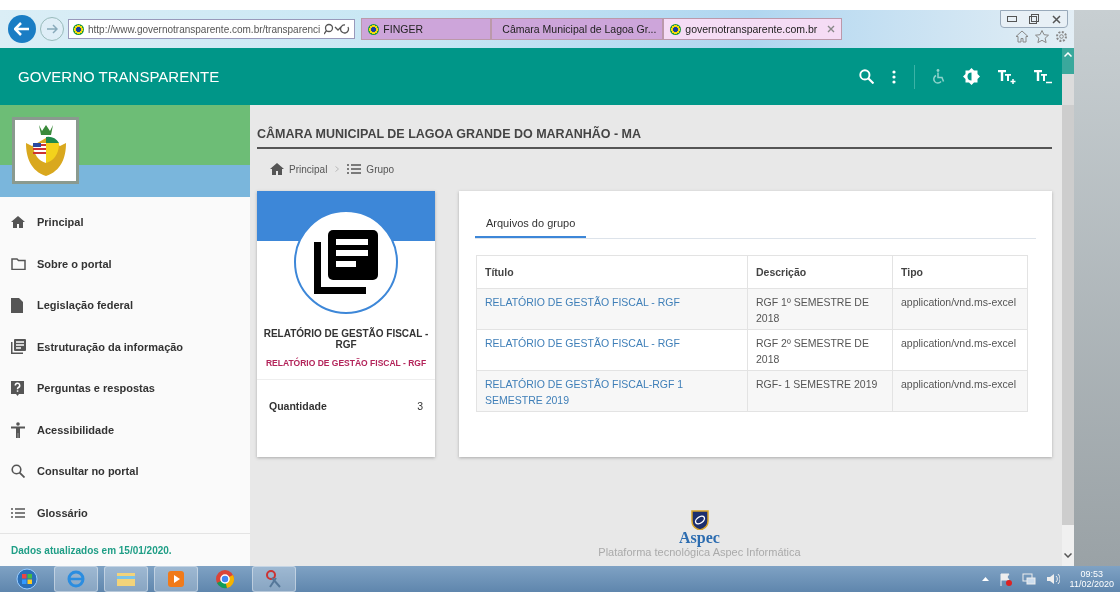 This screenshot has width=1120, height=592. What do you see at coordinates (820, 350) in the screenshot?
I see `table-cell: RGF 2º SEMESTRE DE 2018` at bounding box center [820, 350].